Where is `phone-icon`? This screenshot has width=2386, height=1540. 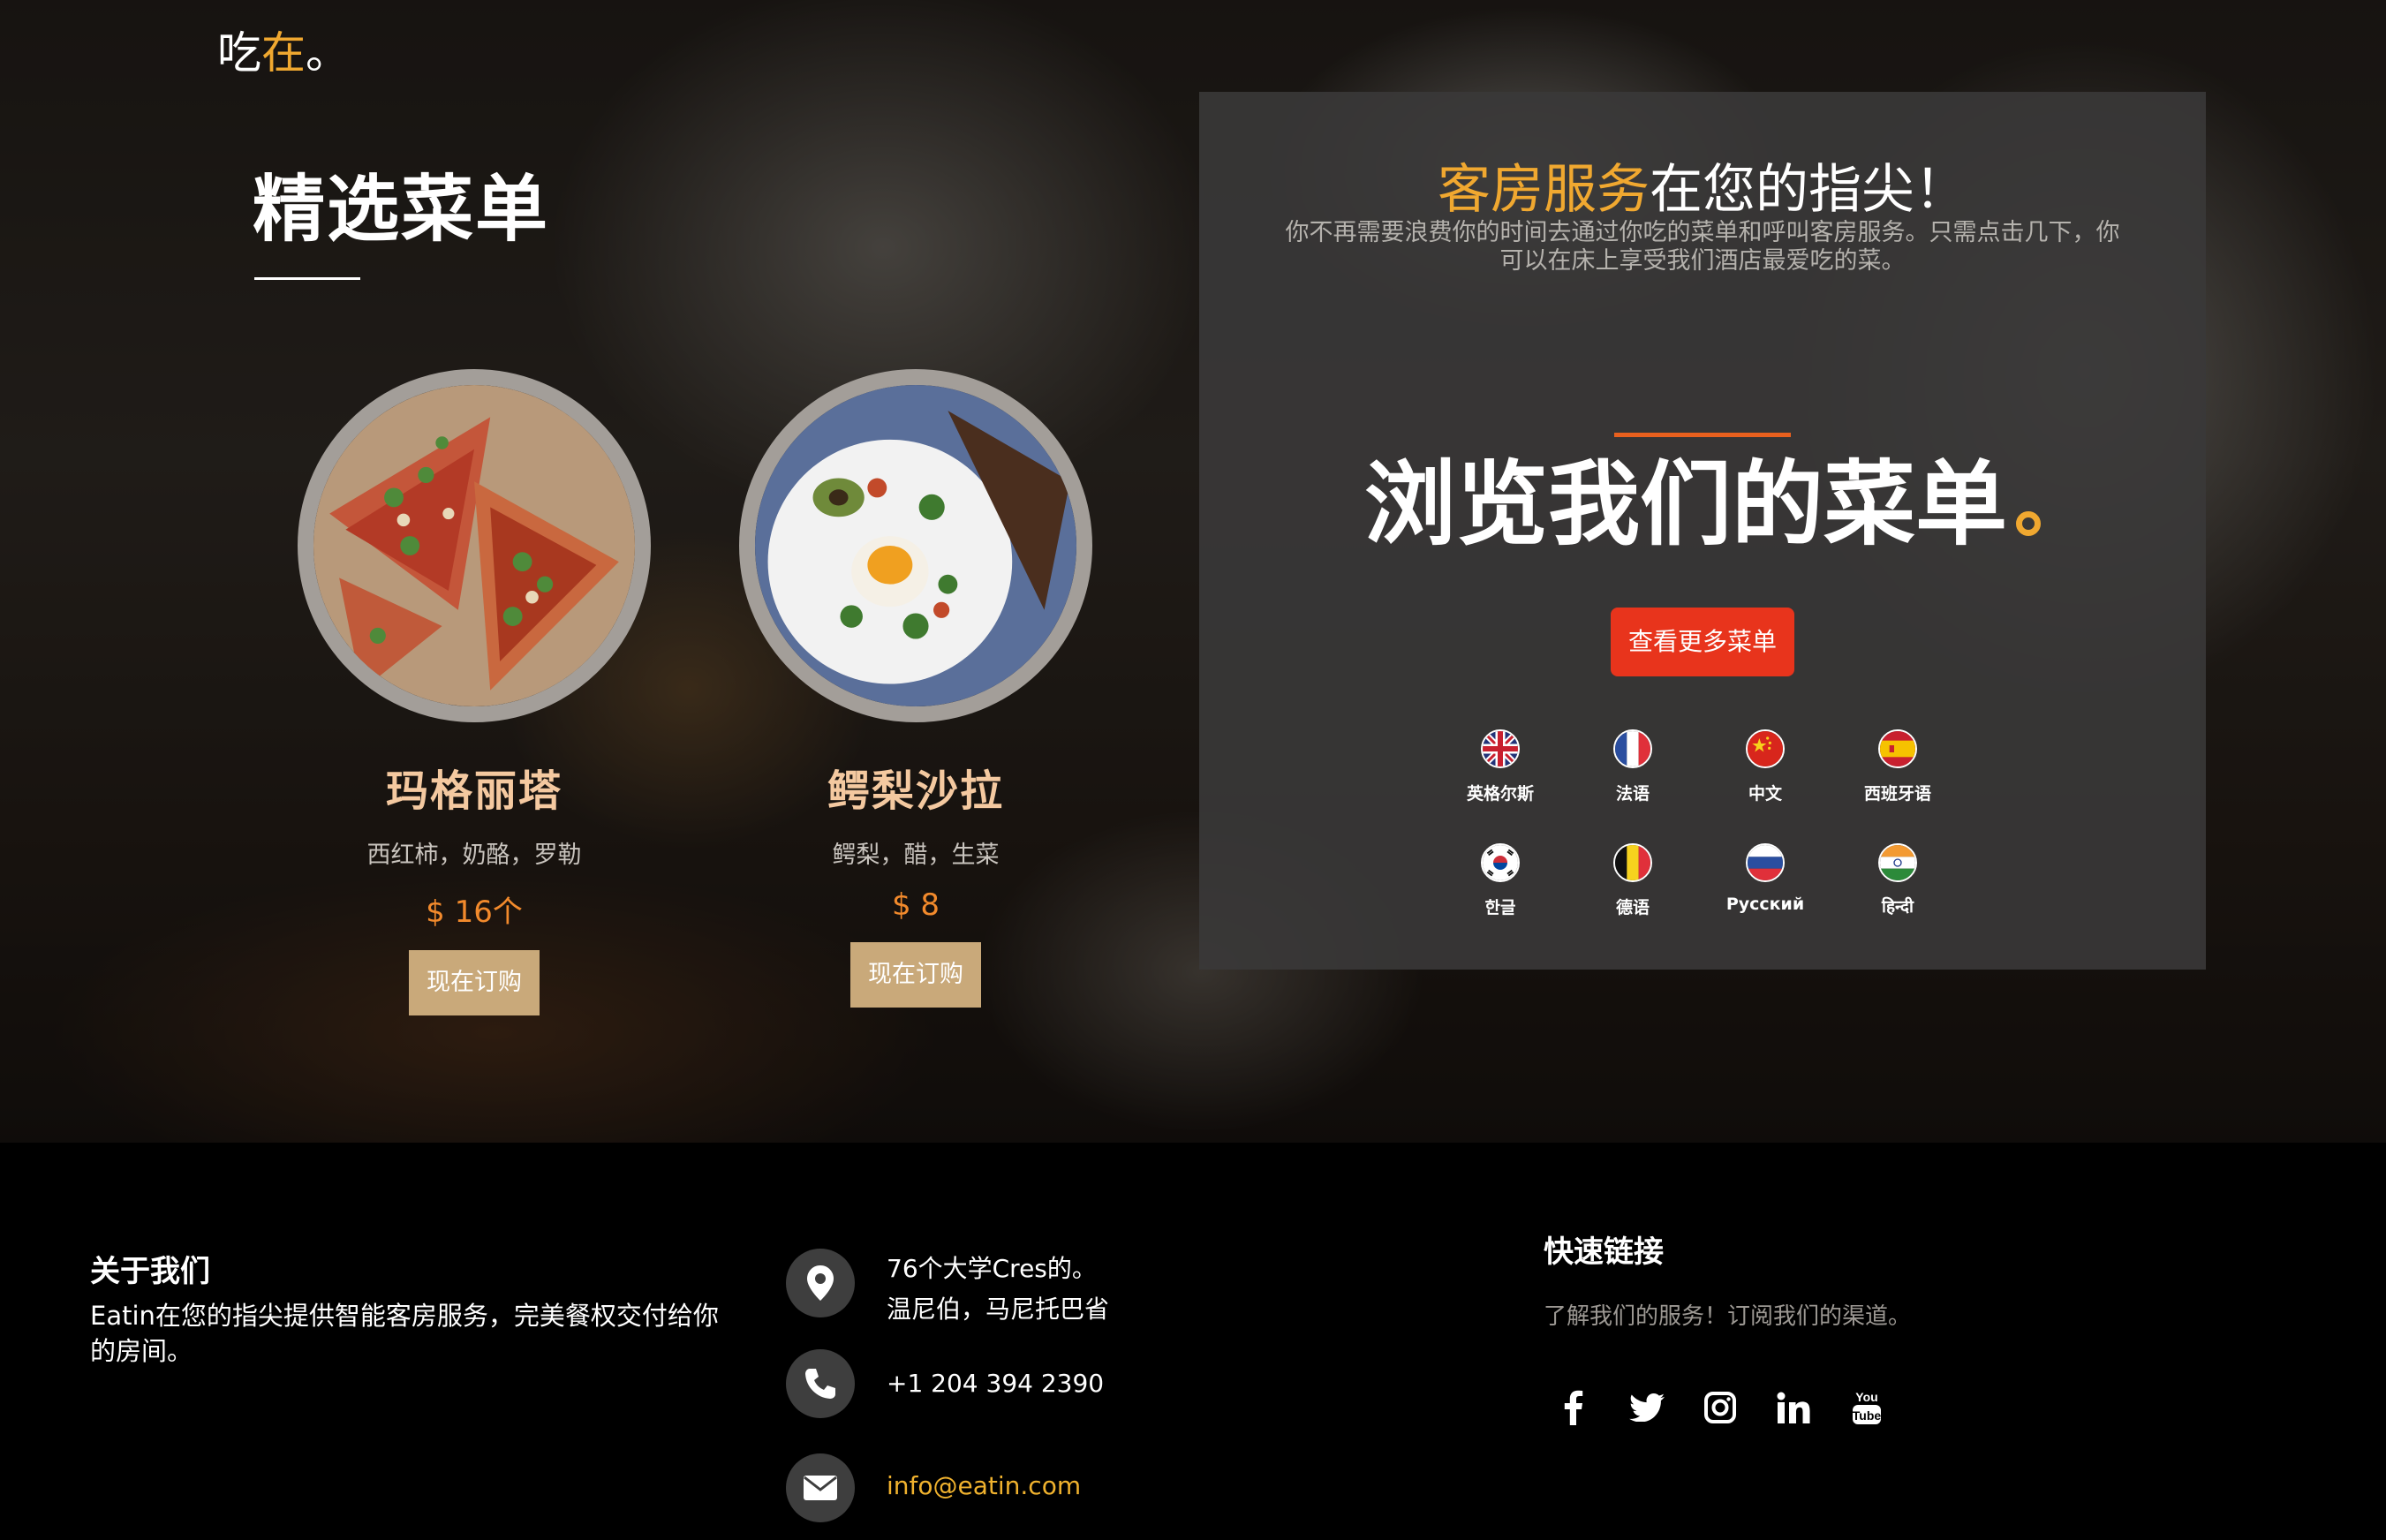 phone-icon is located at coordinates (821, 1383).